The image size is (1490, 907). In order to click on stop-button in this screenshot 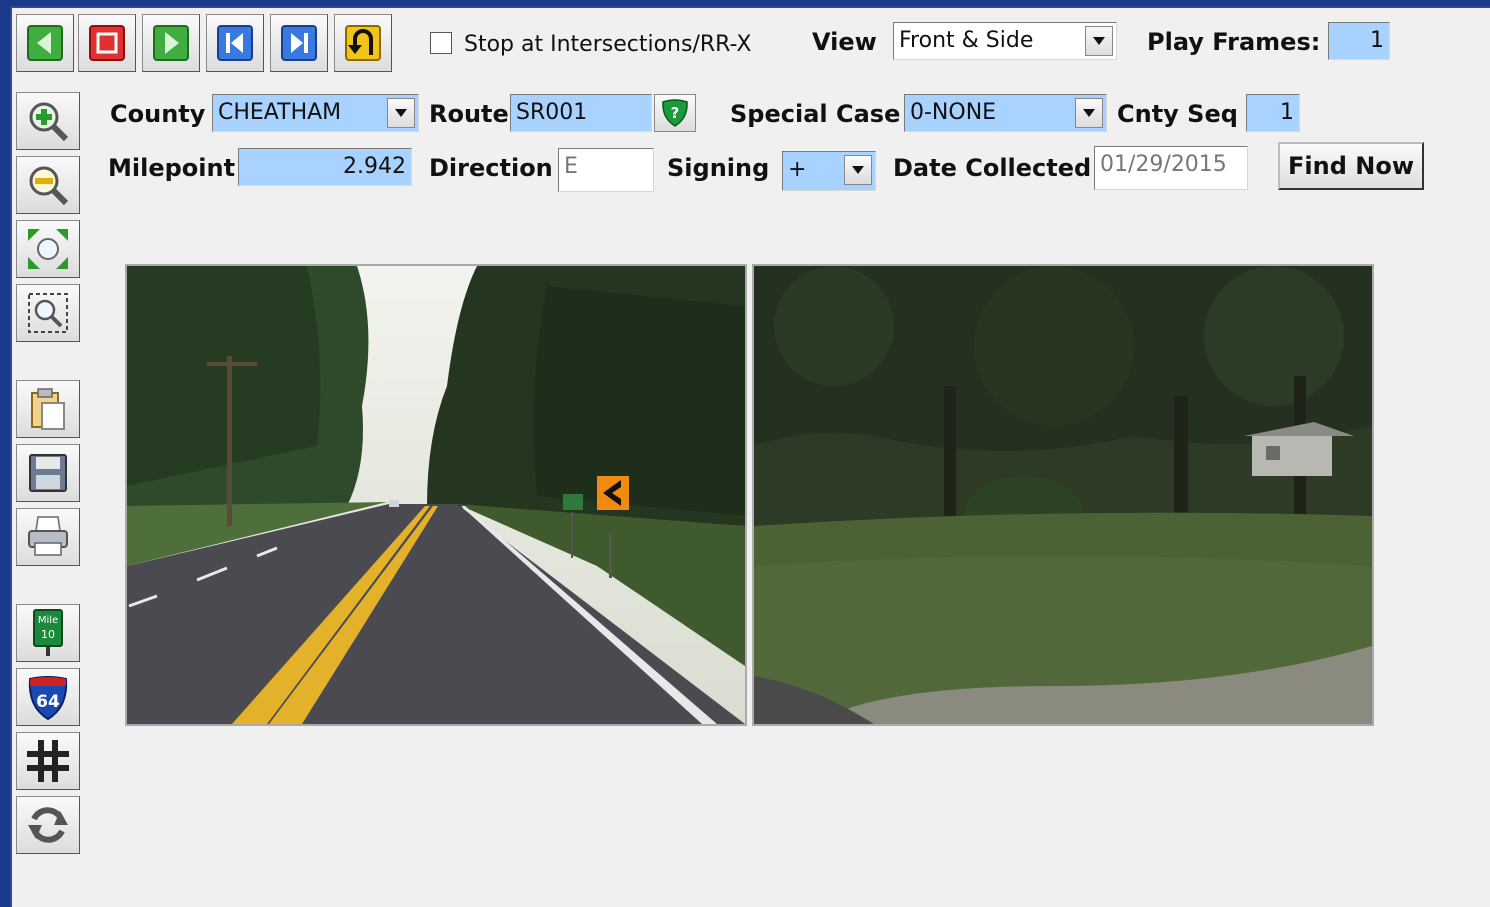, I will do `click(107, 43)`.